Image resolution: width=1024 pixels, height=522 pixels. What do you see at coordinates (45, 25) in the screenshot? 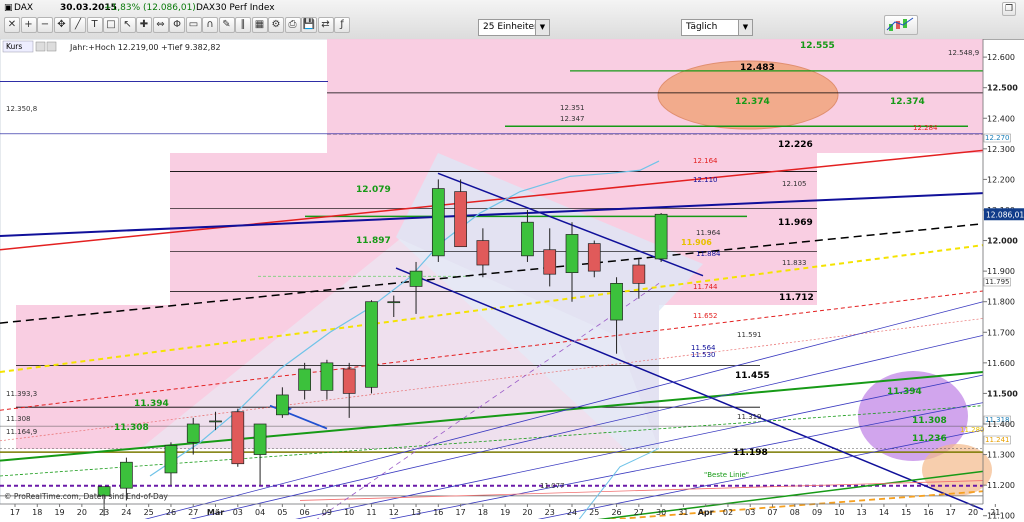
I see `zoom-out-button: −` at bounding box center [45, 25].